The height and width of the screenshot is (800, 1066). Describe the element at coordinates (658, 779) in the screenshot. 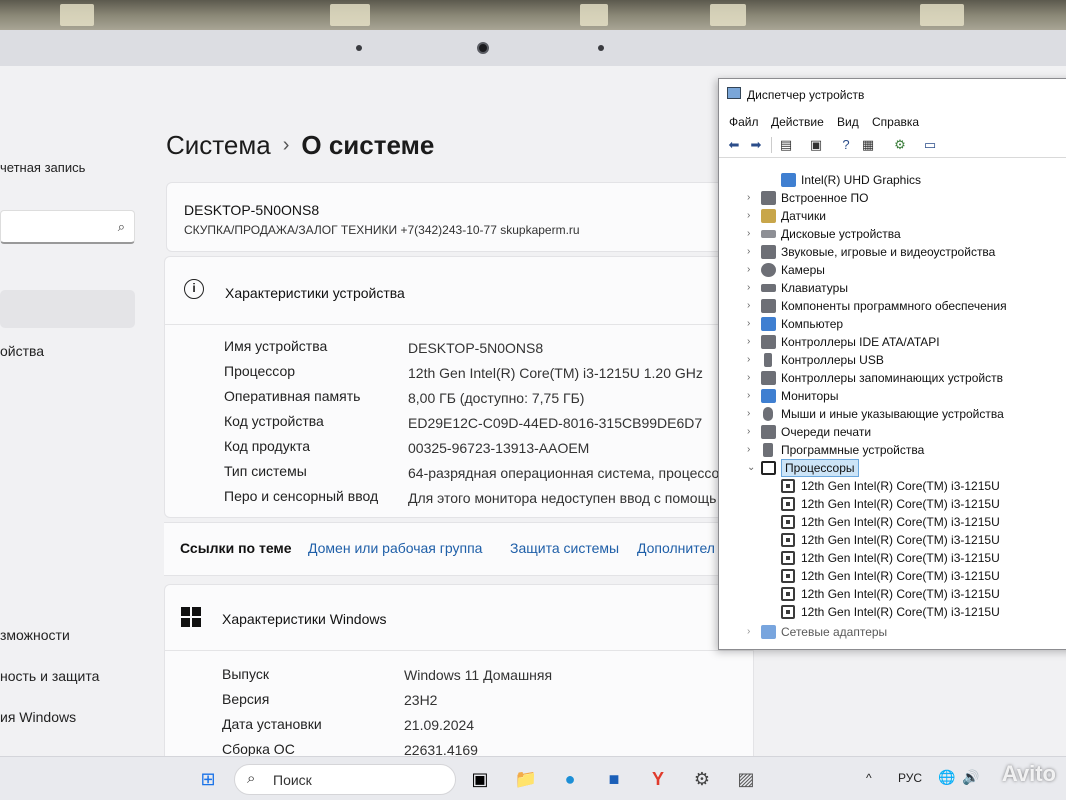

I see `yandex-browser-icon: Y` at that location.